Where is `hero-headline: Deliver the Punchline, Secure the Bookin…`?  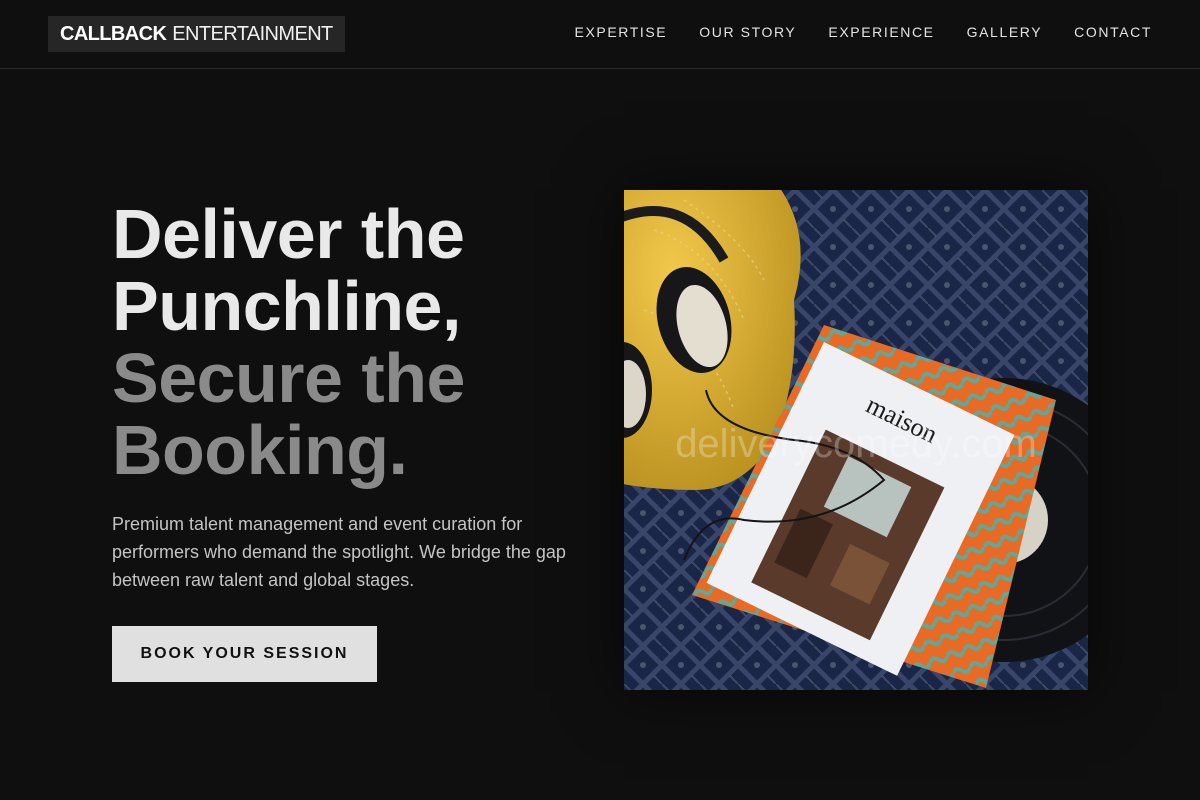
hero-headline: Deliver the Punchline, Secure the Bookin… is located at coordinates (288, 342).